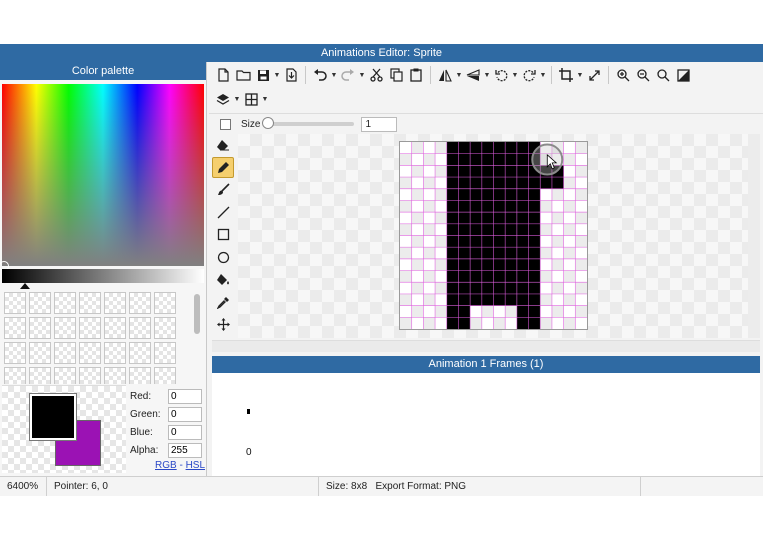 The height and width of the screenshot is (541, 763). Describe the element at coordinates (225, 124) in the screenshot. I see `pixel-perfect-checkbox` at that location.